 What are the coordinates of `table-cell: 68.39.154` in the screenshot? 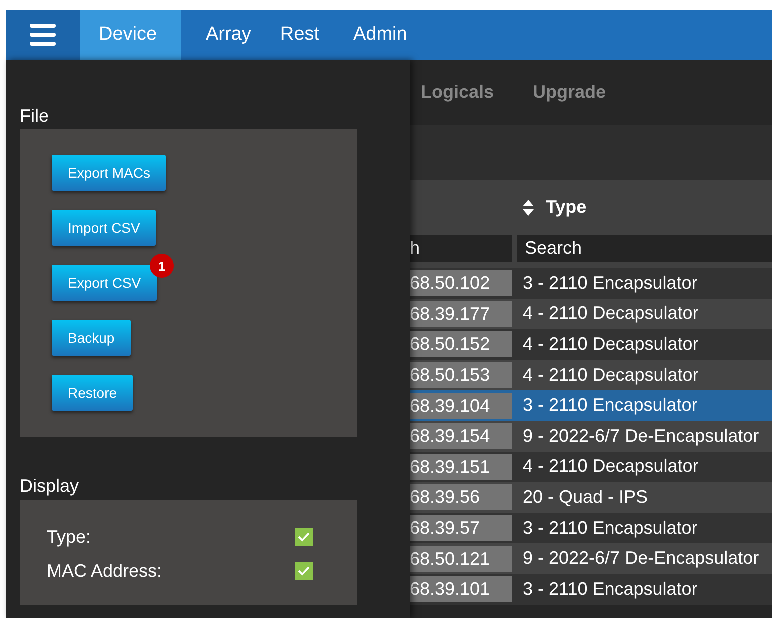 It's located at (461, 436).